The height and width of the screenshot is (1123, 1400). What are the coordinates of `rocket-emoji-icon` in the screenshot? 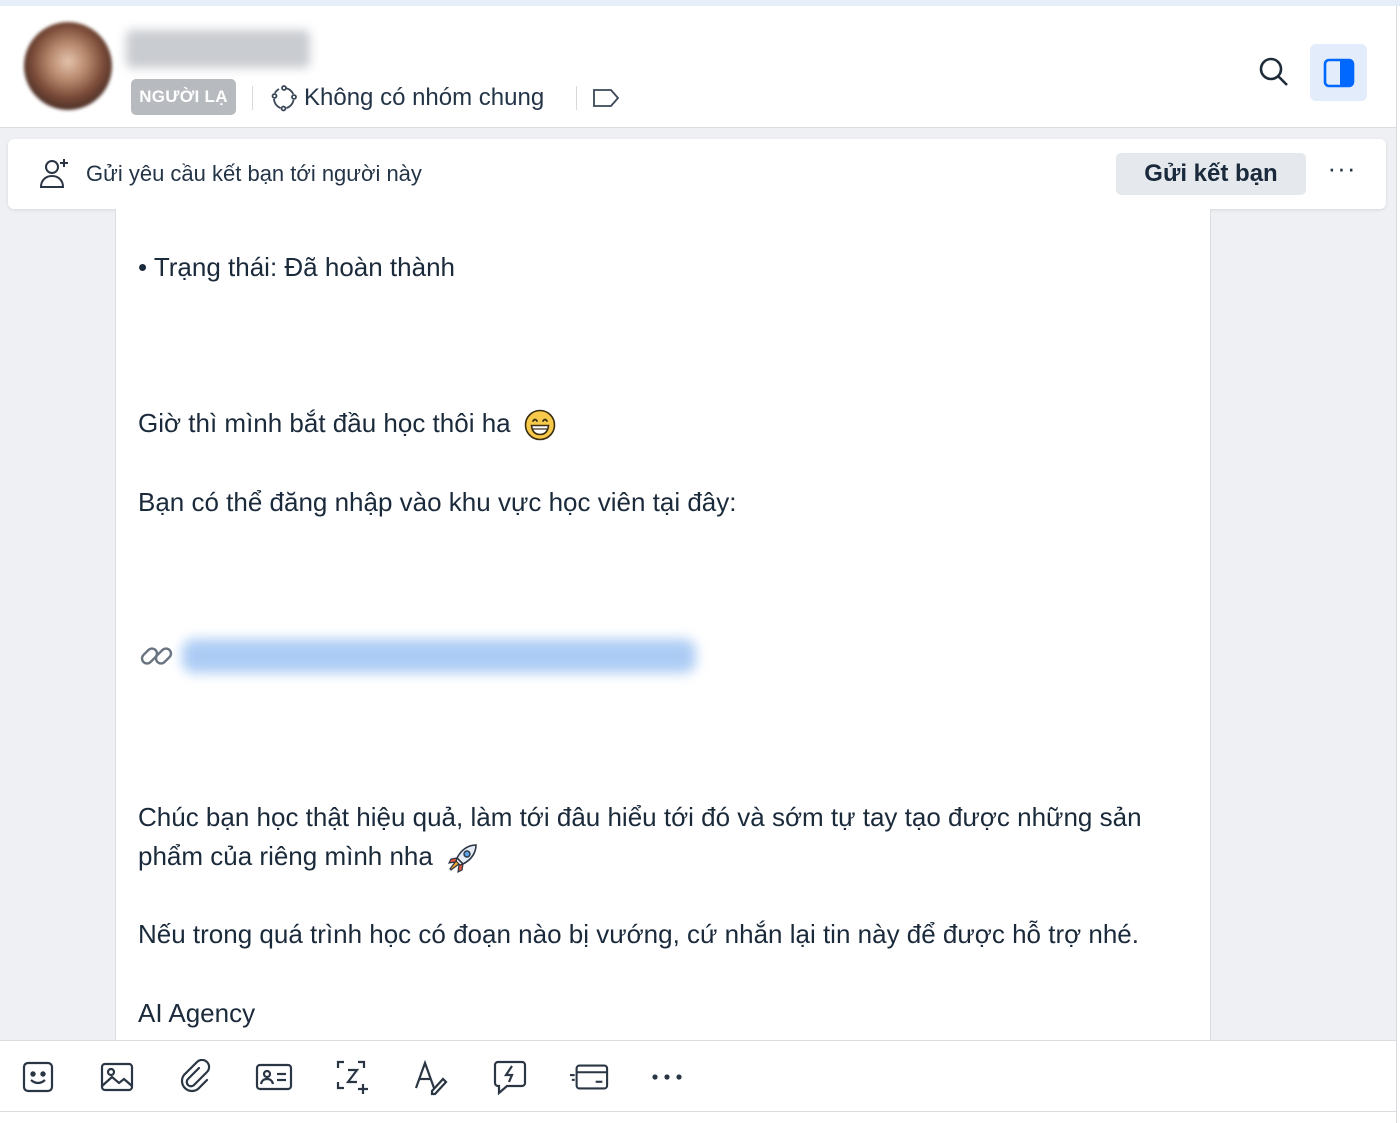 It's located at (462, 859).